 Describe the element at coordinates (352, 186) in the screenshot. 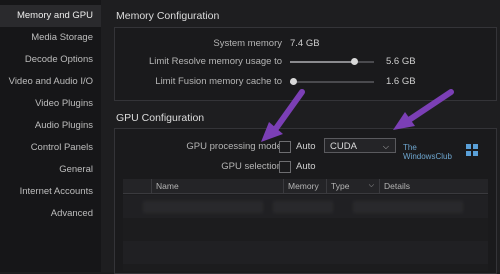

I see `table-col-type: Type ⌵` at that location.